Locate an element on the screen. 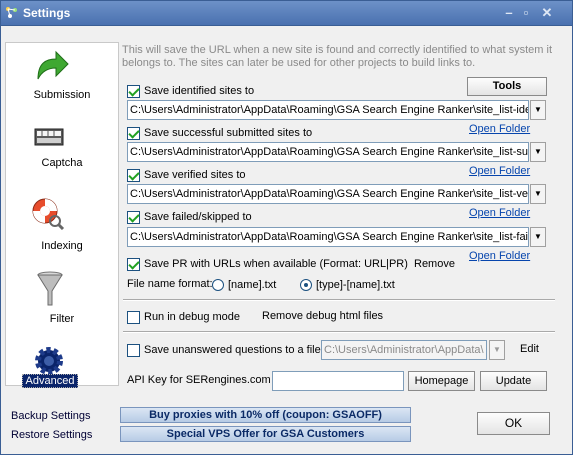 The width and height of the screenshot is (573, 455). debug-row: Run in debug mode is located at coordinates (183, 317).